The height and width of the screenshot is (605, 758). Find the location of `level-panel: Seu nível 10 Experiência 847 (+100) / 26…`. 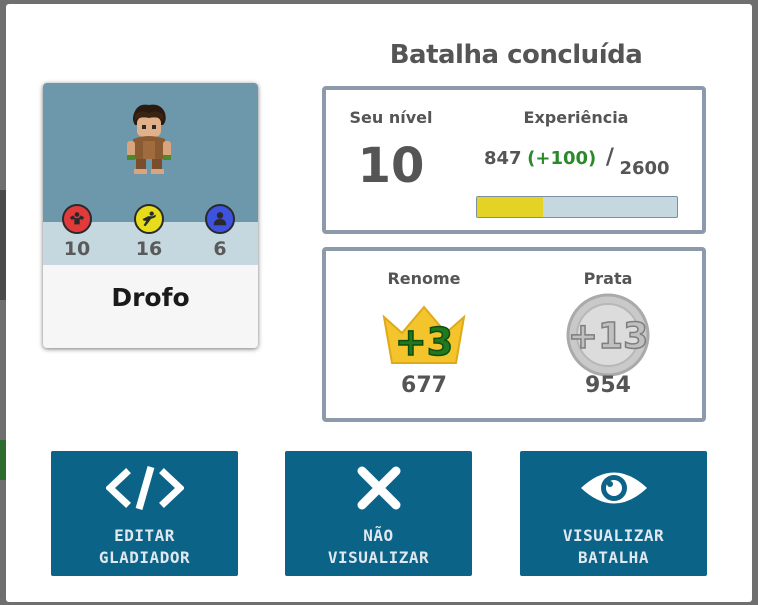

level-panel: Seu nível 10 Experiência 847 (+100) / 26… is located at coordinates (514, 160).